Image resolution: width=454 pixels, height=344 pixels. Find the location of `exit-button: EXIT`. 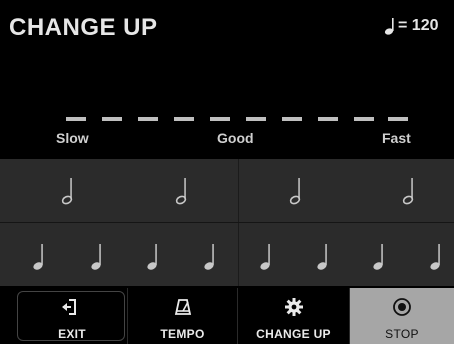

exit-button: EXIT is located at coordinates (64, 316).